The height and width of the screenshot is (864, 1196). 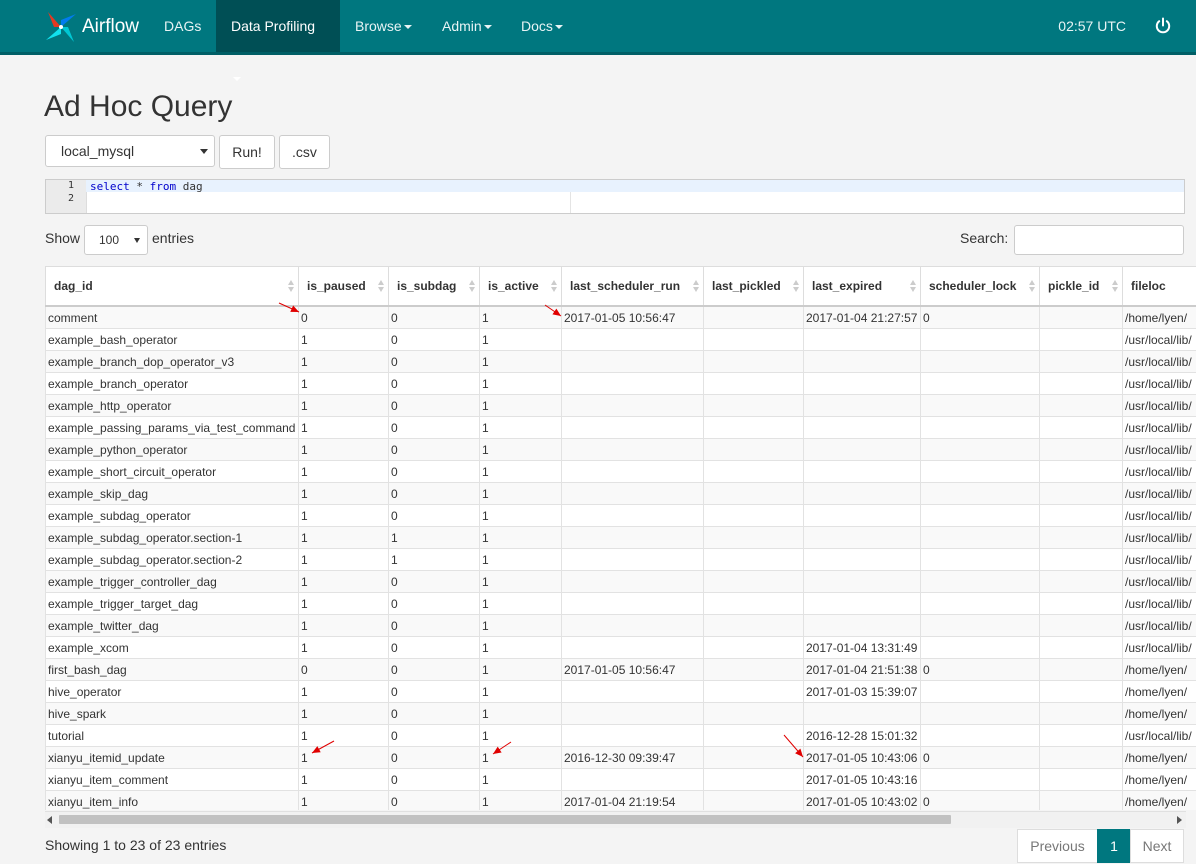 What do you see at coordinates (172, 603) in the screenshot?
I see `cell-dag-id: example_trigger_target_dag` at bounding box center [172, 603].